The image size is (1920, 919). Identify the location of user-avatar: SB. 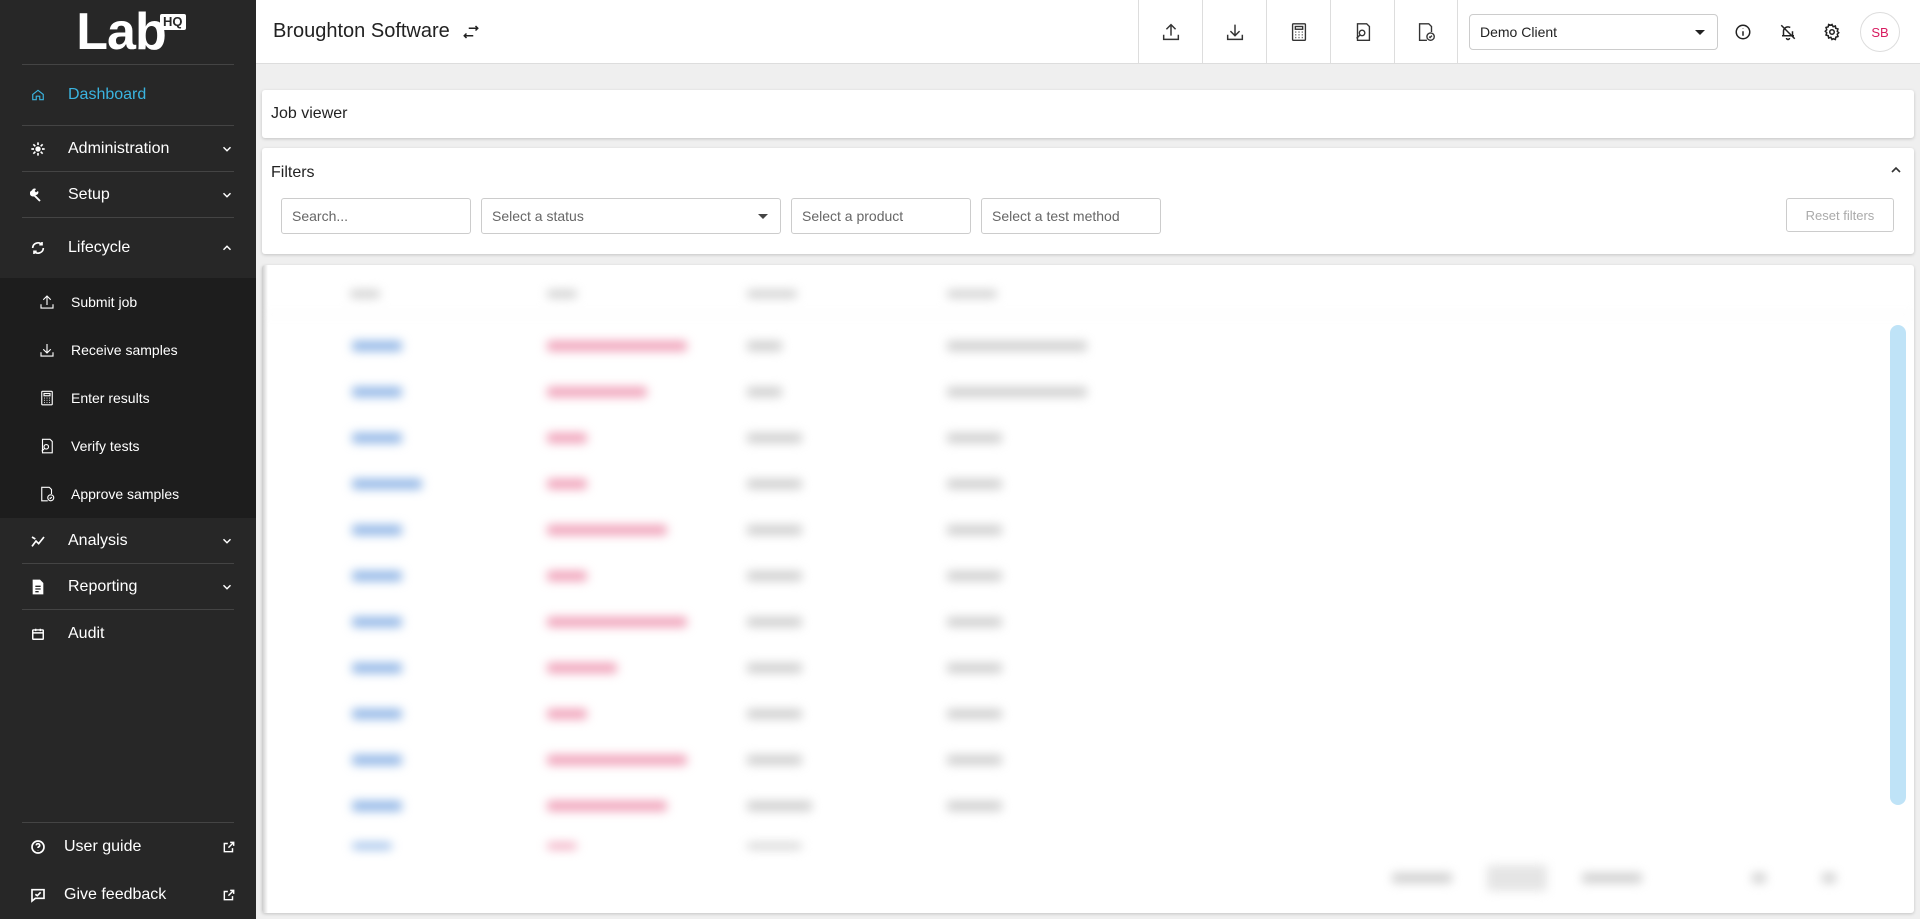
(1880, 32).